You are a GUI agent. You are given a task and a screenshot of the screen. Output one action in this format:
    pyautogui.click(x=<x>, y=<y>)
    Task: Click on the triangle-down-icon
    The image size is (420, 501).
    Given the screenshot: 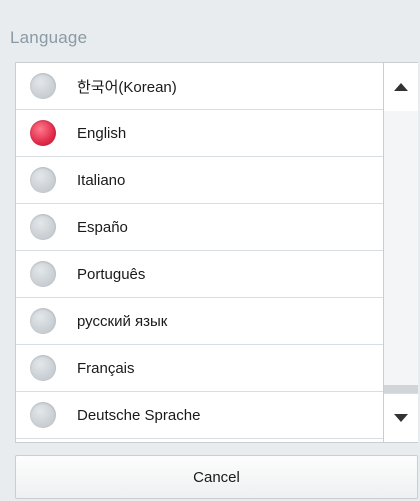 What is the action you would take?
    pyautogui.click(x=401, y=418)
    